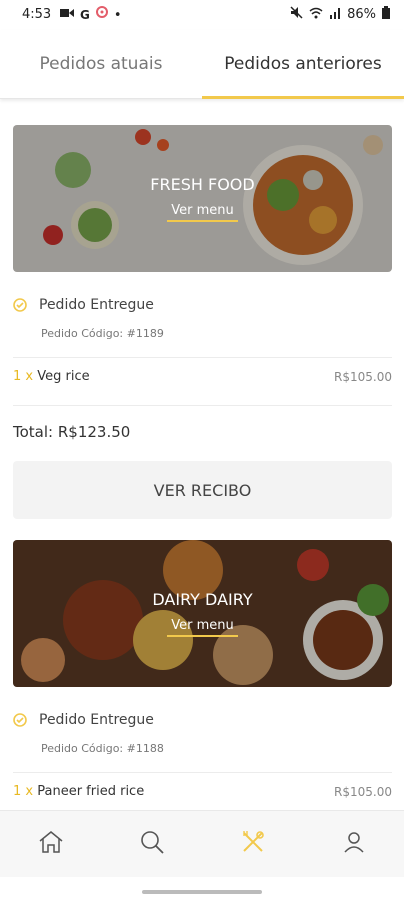 The image size is (404, 900). What do you see at coordinates (101, 15) in the screenshot?
I see `location-icon` at bounding box center [101, 15].